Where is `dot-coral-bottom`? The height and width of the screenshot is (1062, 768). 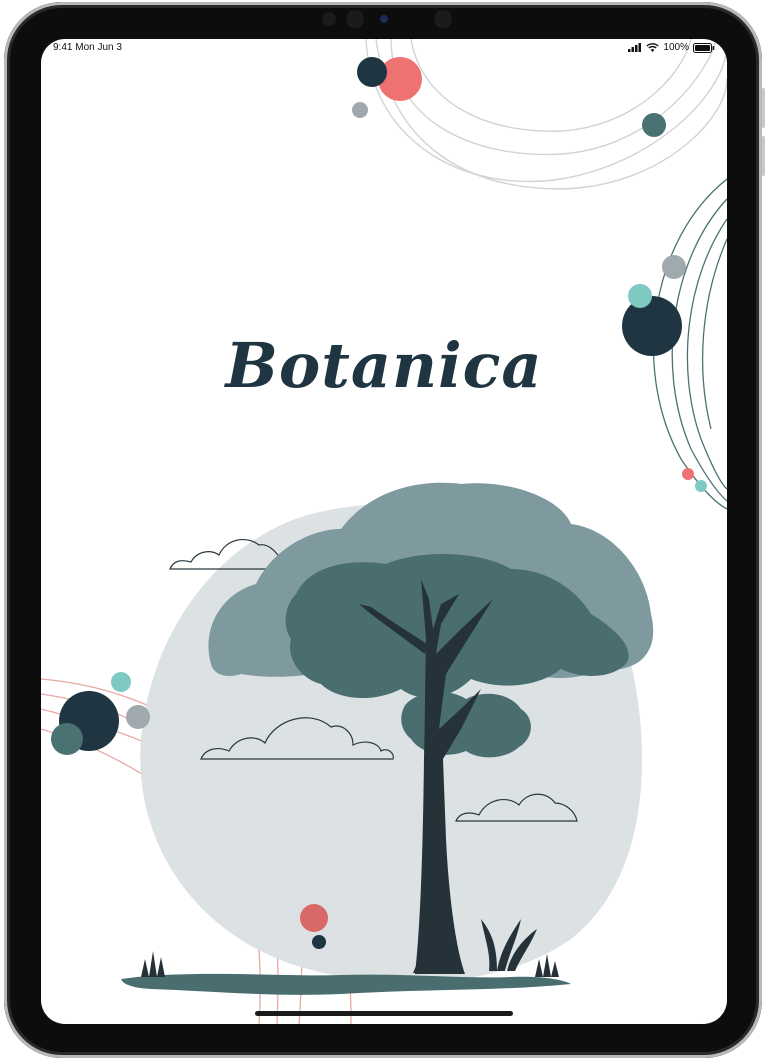 dot-coral-bottom is located at coordinates (314, 918).